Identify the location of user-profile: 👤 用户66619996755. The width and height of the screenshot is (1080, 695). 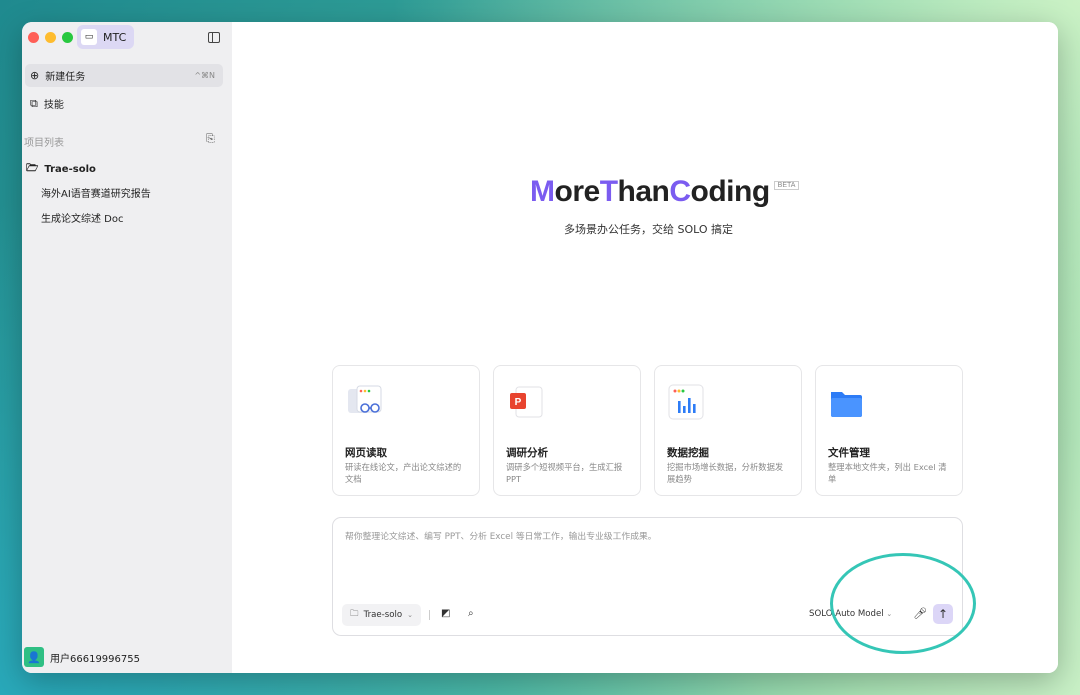
(82, 657).